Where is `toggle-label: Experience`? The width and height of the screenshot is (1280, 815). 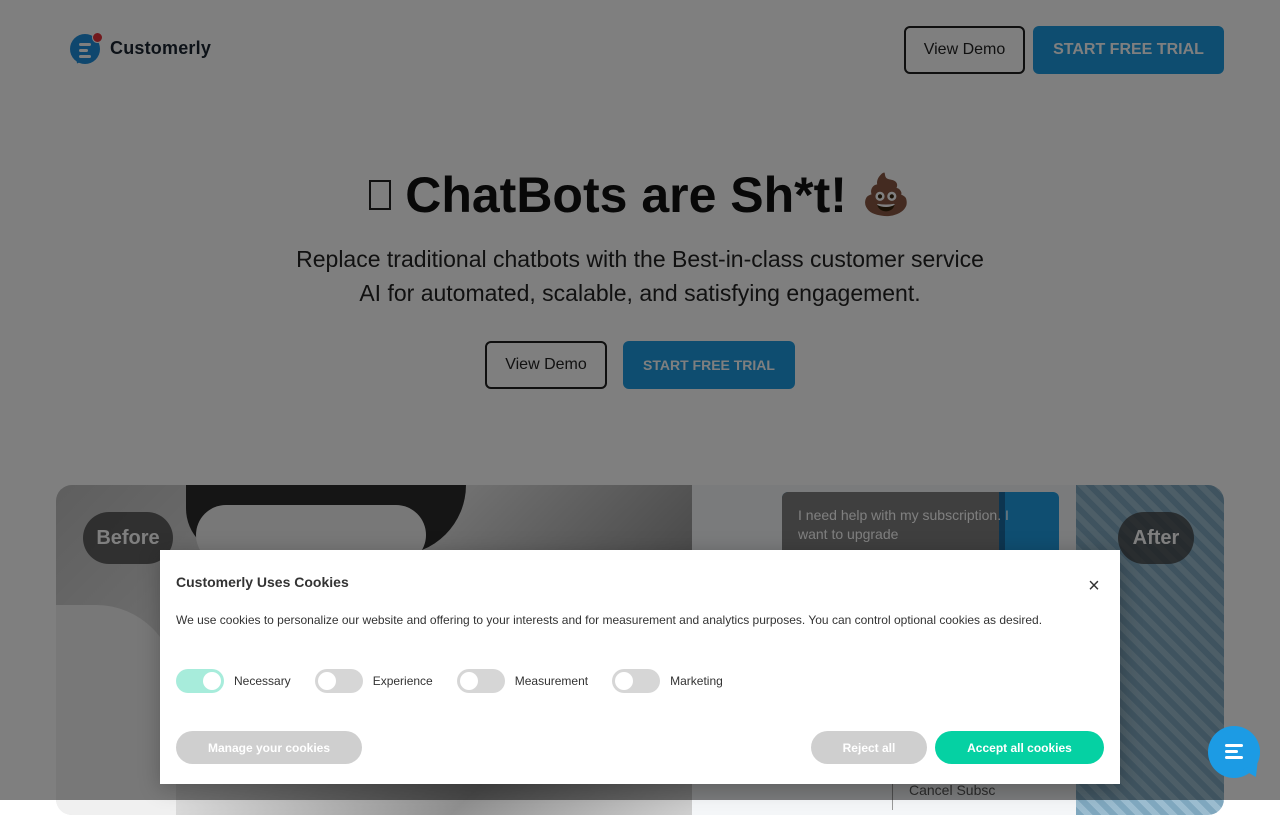 toggle-label: Experience is located at coordinates (402, 681).